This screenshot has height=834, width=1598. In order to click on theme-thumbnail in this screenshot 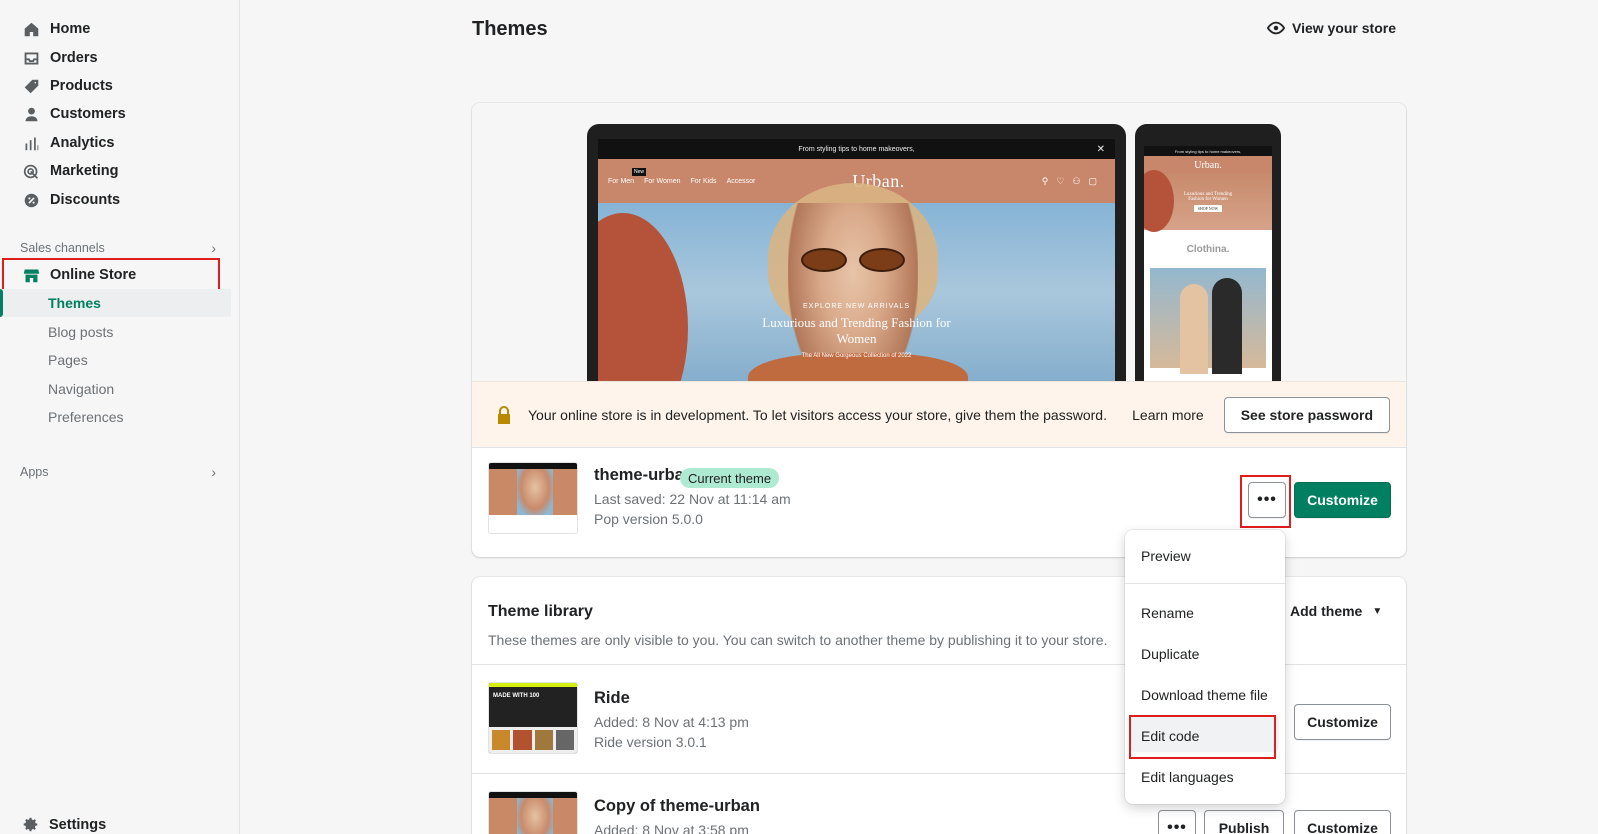, I will do `click(533, 498)`.